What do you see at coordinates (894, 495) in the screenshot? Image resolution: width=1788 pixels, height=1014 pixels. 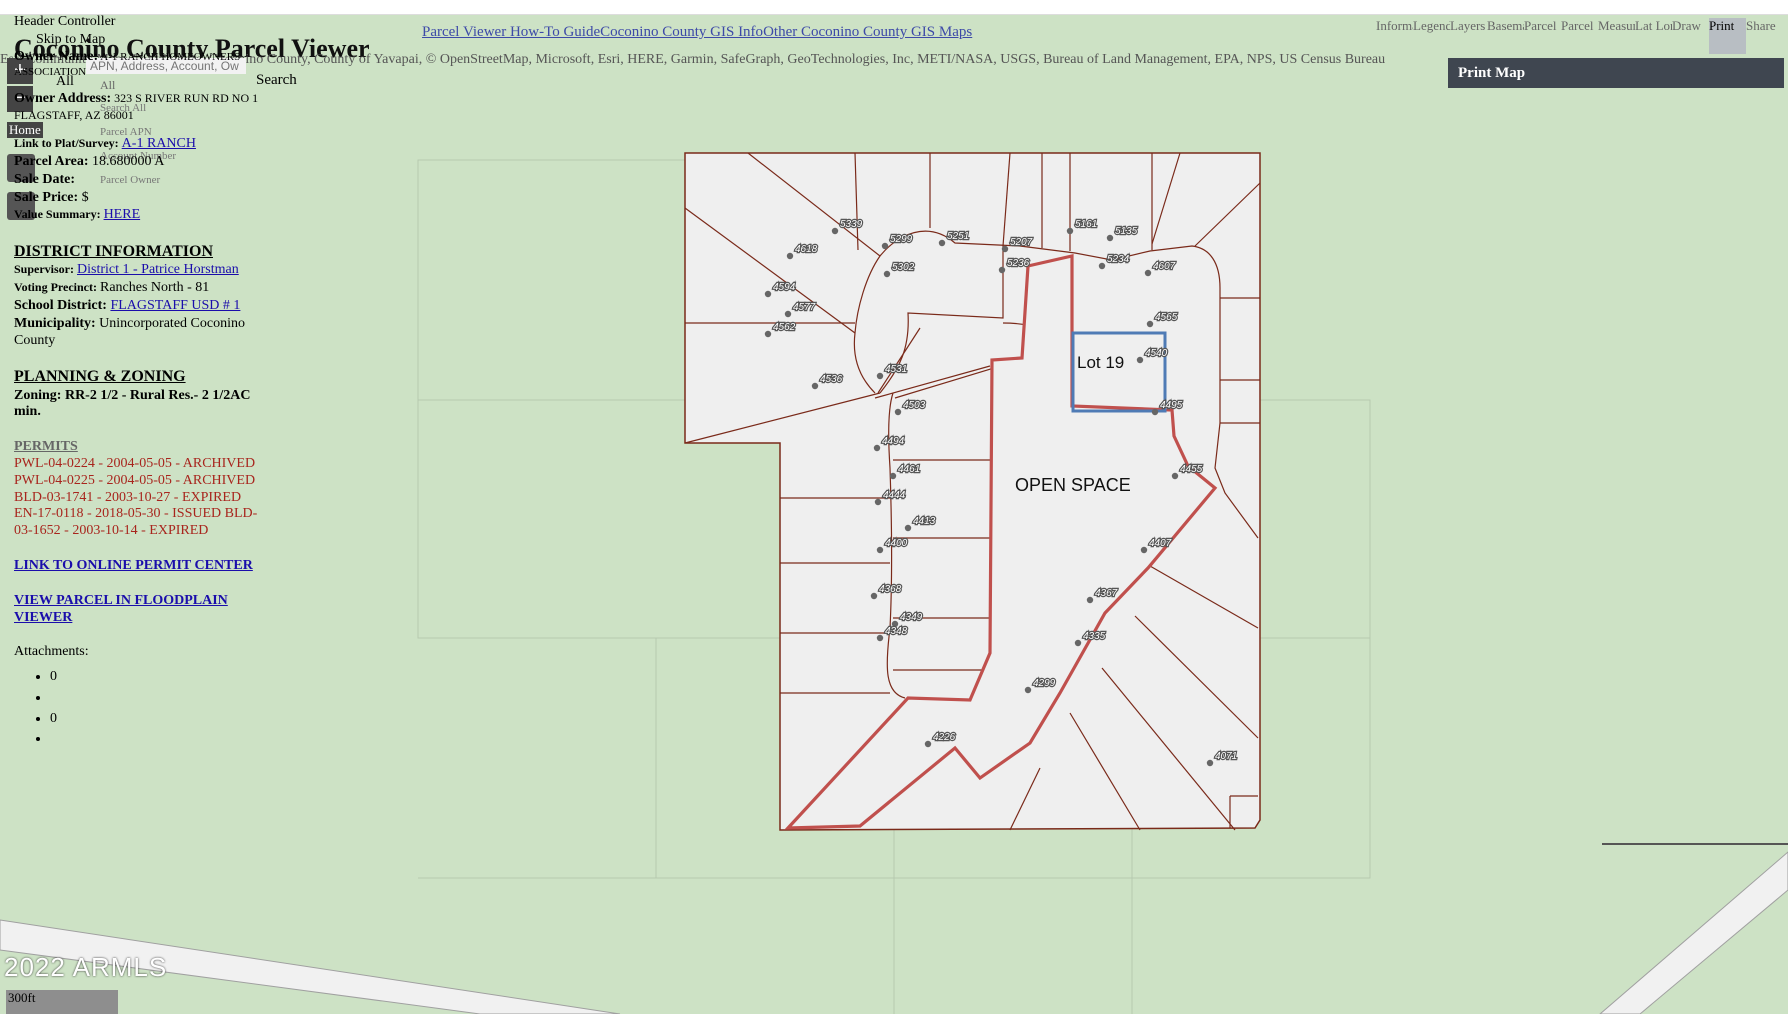 I see `parcel-number-label: 4444` at bounding box center [894, 495].